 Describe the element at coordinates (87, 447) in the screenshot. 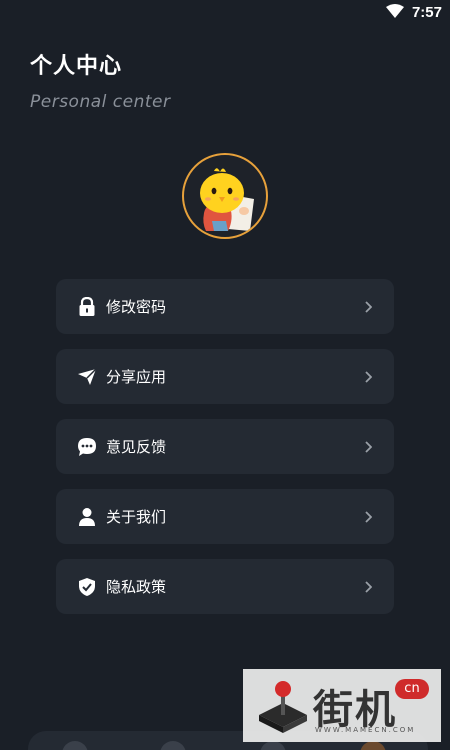

I see `chat-bubble-icon` at that location.